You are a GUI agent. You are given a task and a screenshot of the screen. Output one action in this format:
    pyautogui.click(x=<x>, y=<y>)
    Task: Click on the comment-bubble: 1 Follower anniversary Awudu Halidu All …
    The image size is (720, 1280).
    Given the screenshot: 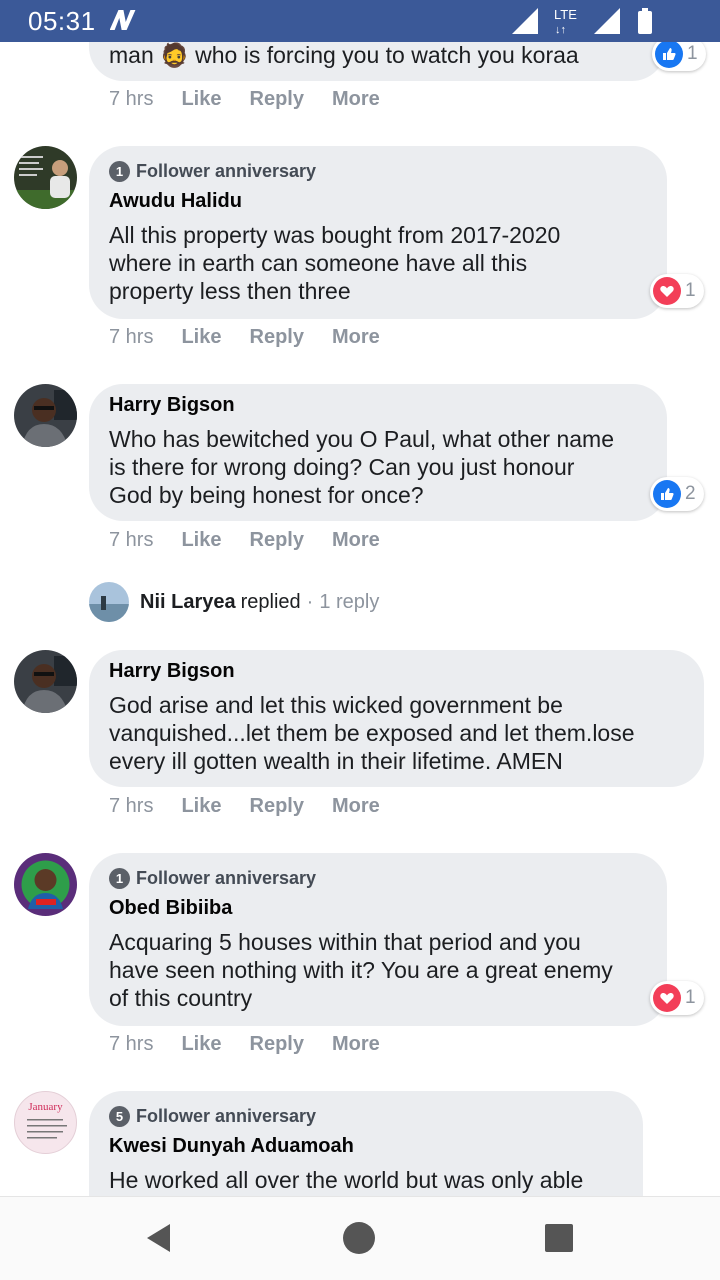 What is the action you would take?
    pyautogui.click(x=378, y=232)
    